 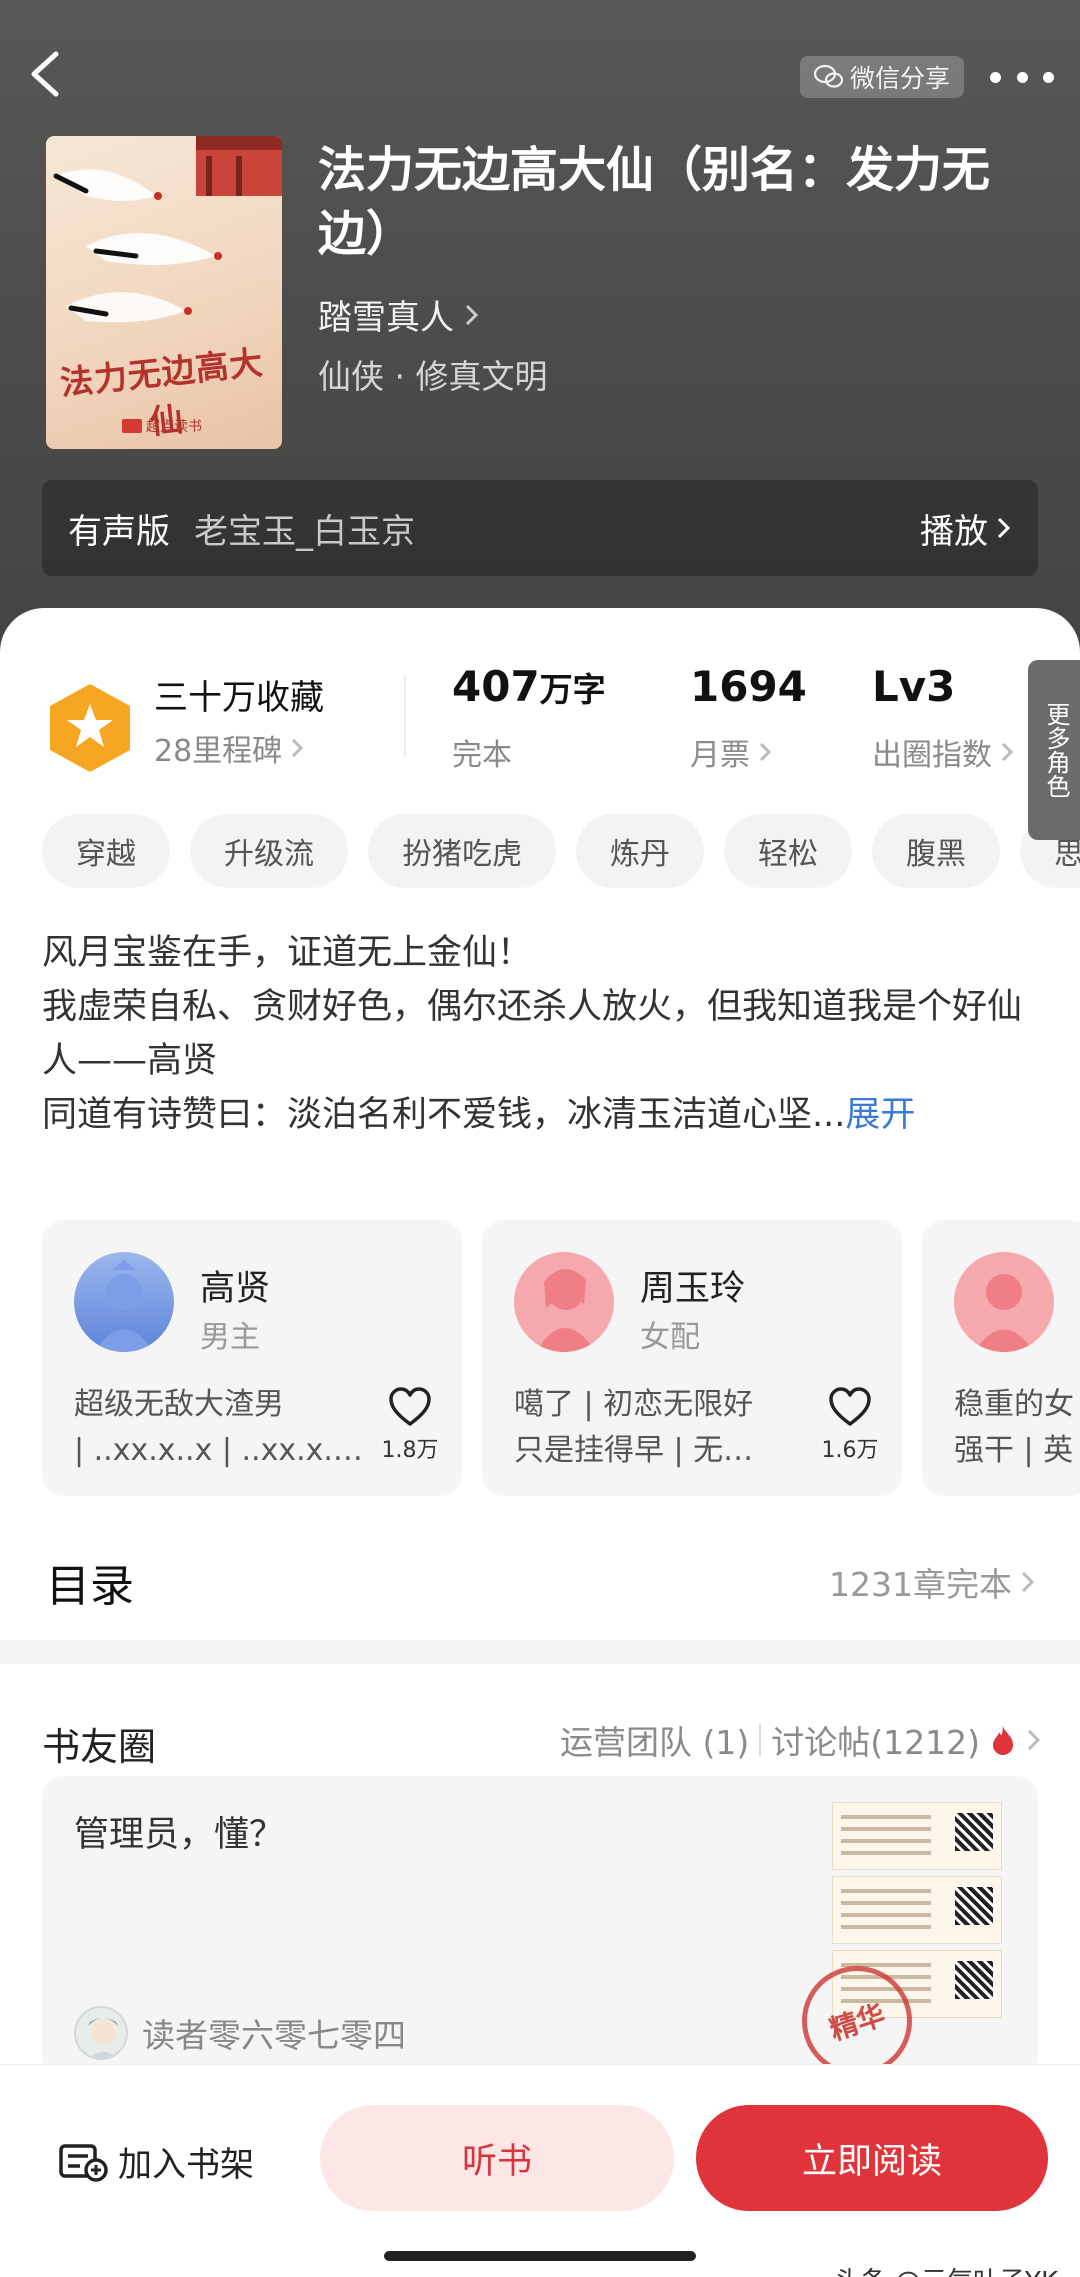 I want to click on discussion-link: 讨论帖(1212), so click(x=875, y=1740).